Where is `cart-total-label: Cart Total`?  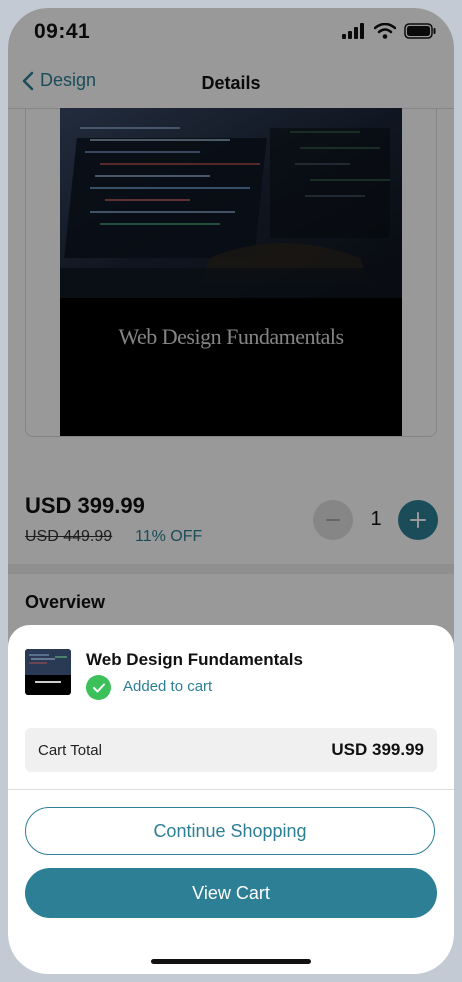 cart-total-label: Cart Total is located at coordinates (70, 750).